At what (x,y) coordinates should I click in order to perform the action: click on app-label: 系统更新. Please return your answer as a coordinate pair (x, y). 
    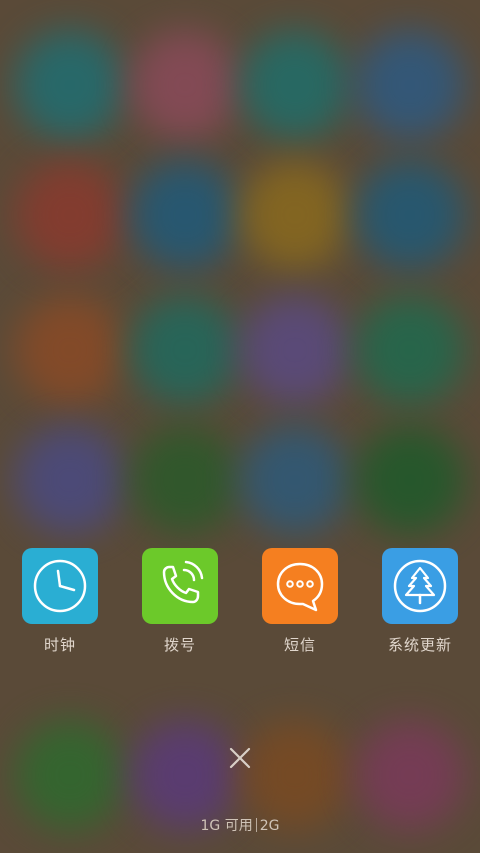
    Looking at the image, I should click on (419, 645).